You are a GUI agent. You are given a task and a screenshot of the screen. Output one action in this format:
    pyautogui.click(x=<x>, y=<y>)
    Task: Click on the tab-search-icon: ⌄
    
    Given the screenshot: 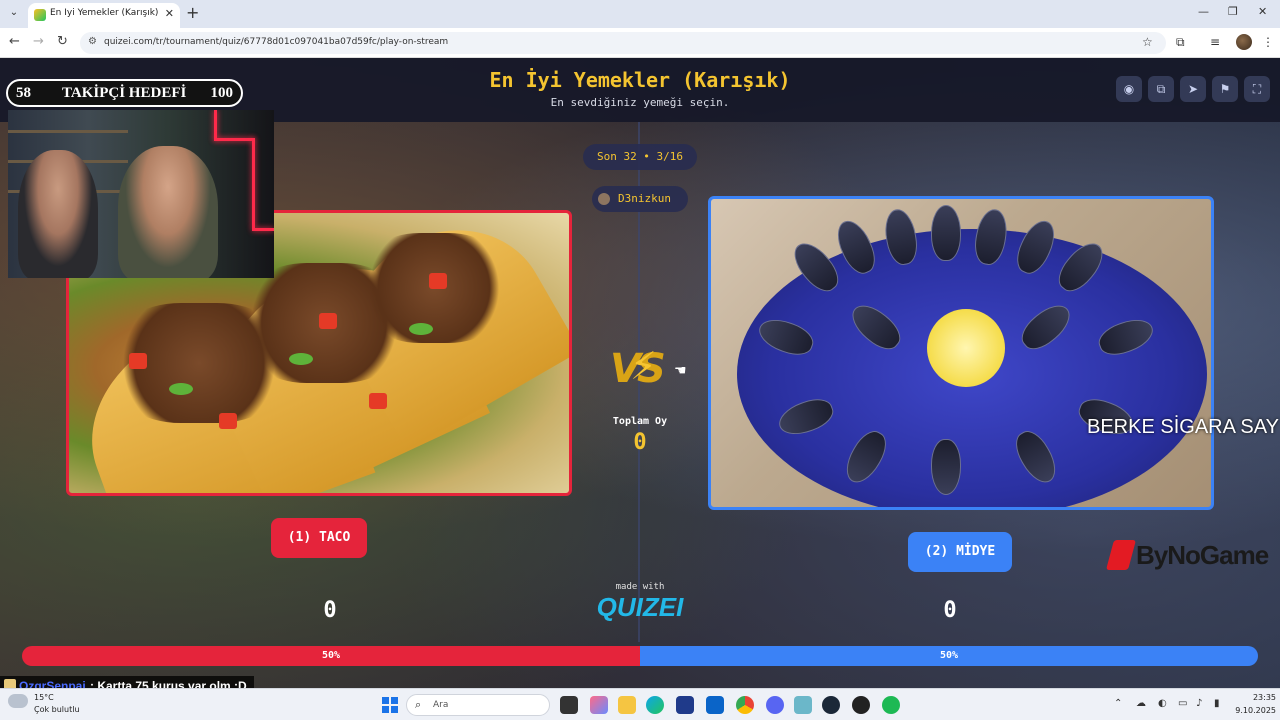 What is the action you would take?
    pyautogui.click(x=14, y=13)
    